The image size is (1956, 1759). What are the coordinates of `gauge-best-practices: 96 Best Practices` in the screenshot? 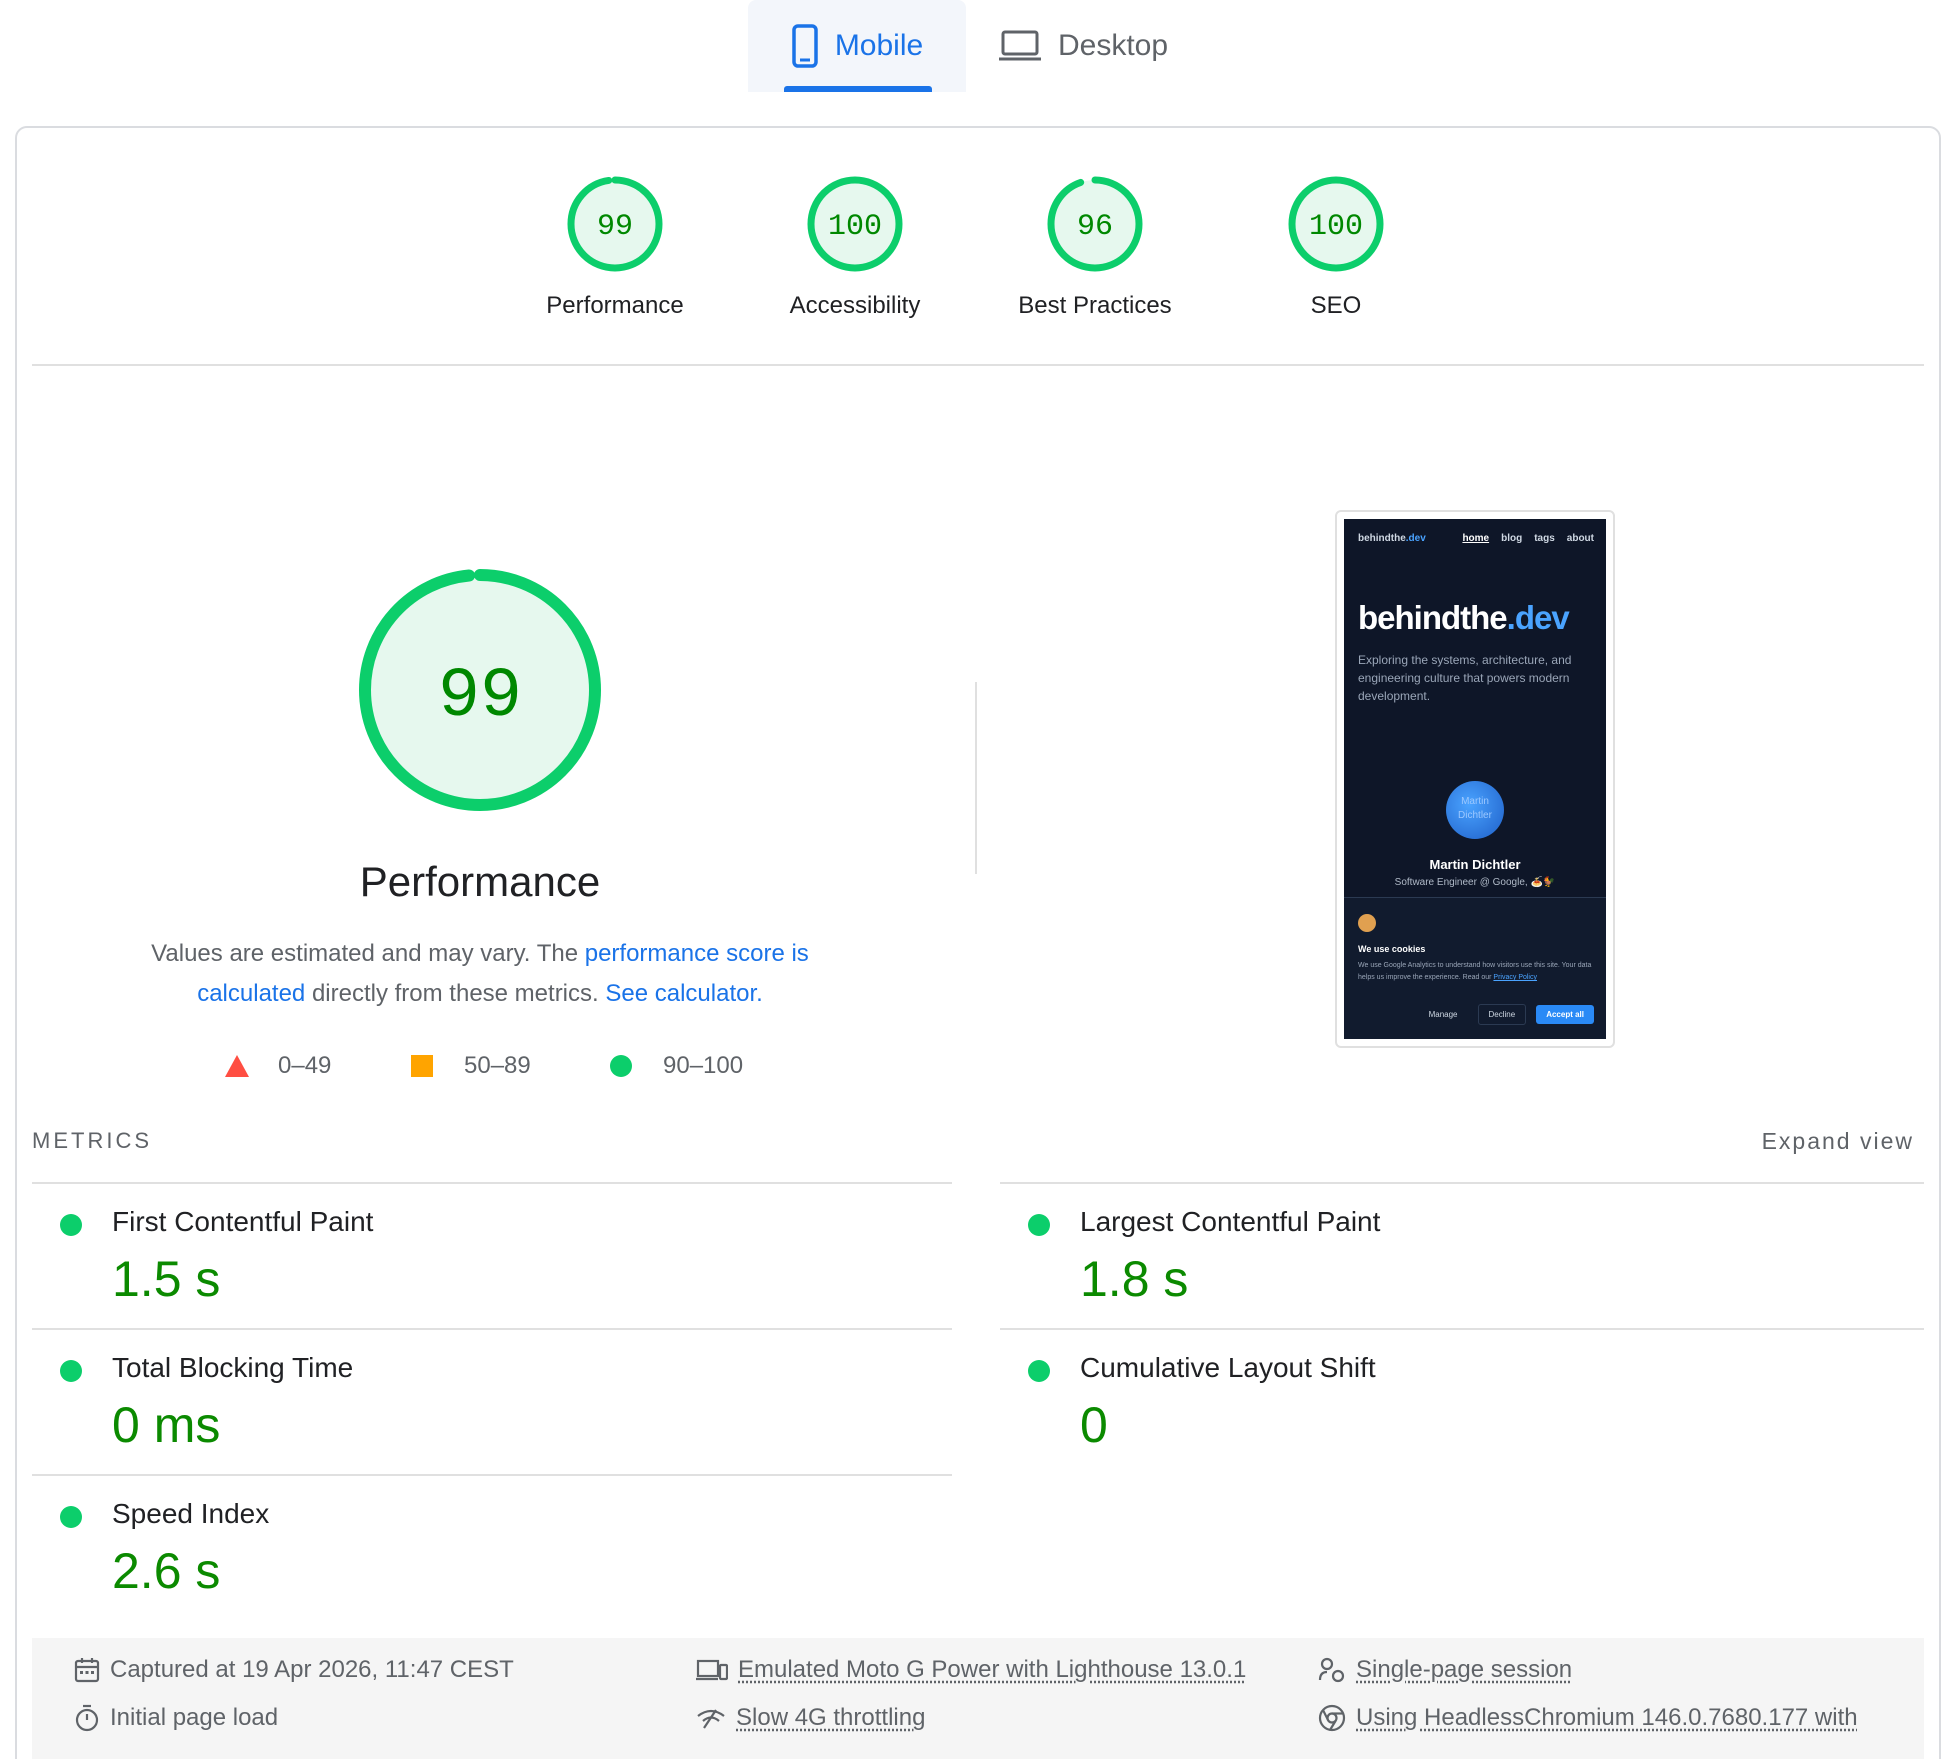 It's located at (1095, 247).